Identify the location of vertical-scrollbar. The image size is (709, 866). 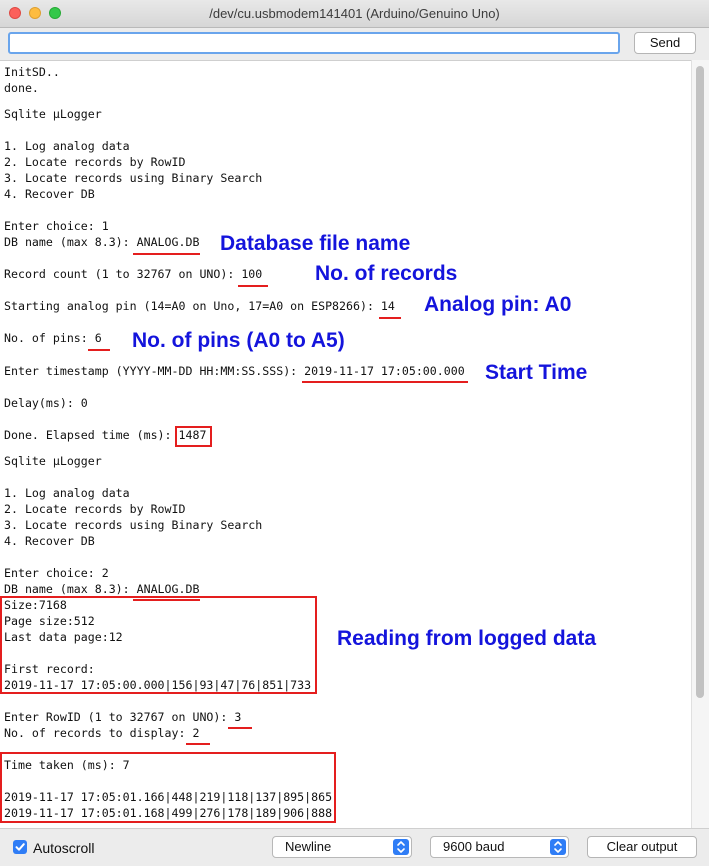
(700, 444).